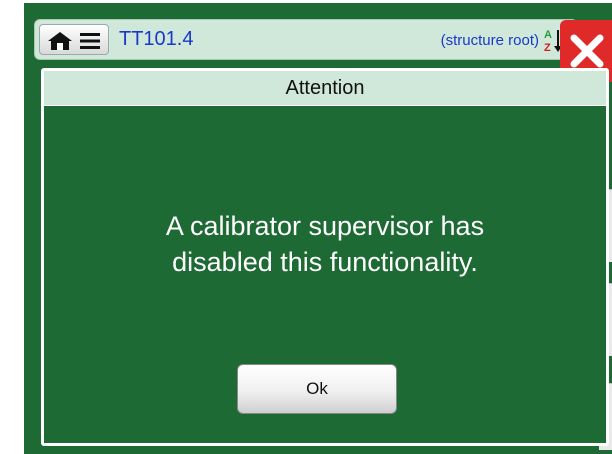 The width and height of the screenshot is (612, 454). I want to click on svg-text: A, so click(548, 35).